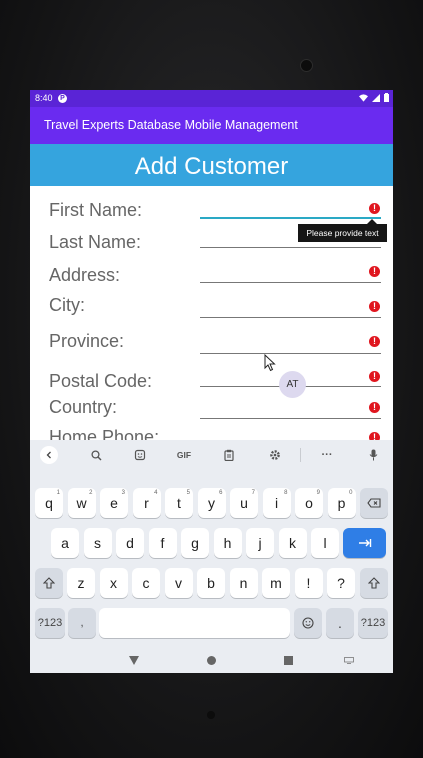 Image resolution: width=423 pixels, height=758 pixels. Describe the element at coordinates (211, 455) in the screenshot. I see `keyboard-toolbar: GIF ···` at that location.